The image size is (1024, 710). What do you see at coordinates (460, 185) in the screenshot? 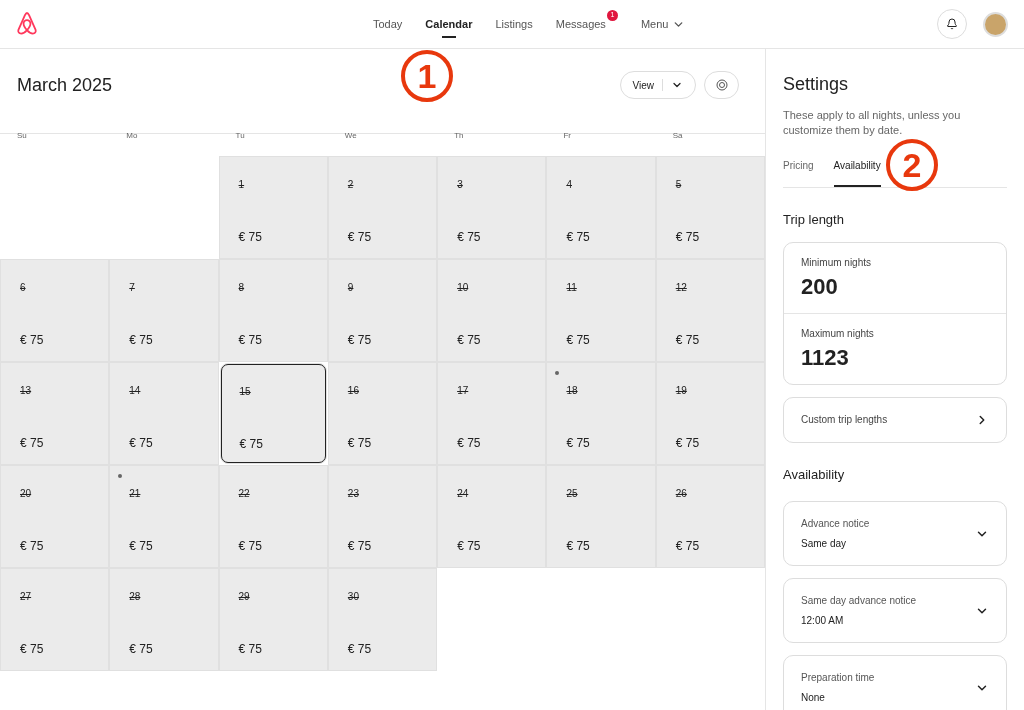
I see `day-number: 3` at bounding box center [460, 185].